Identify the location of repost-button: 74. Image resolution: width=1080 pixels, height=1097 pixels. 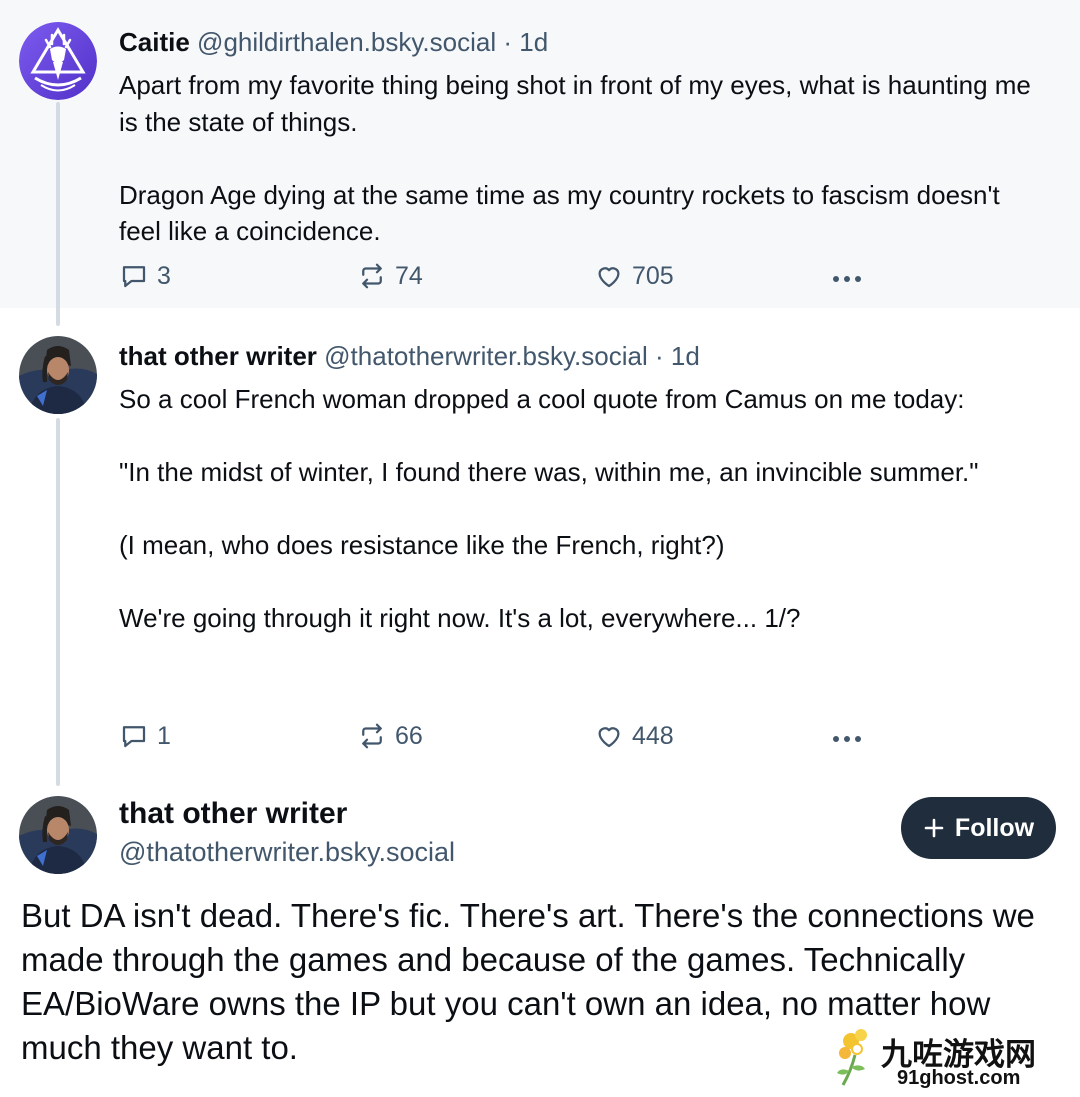
(390, 276).